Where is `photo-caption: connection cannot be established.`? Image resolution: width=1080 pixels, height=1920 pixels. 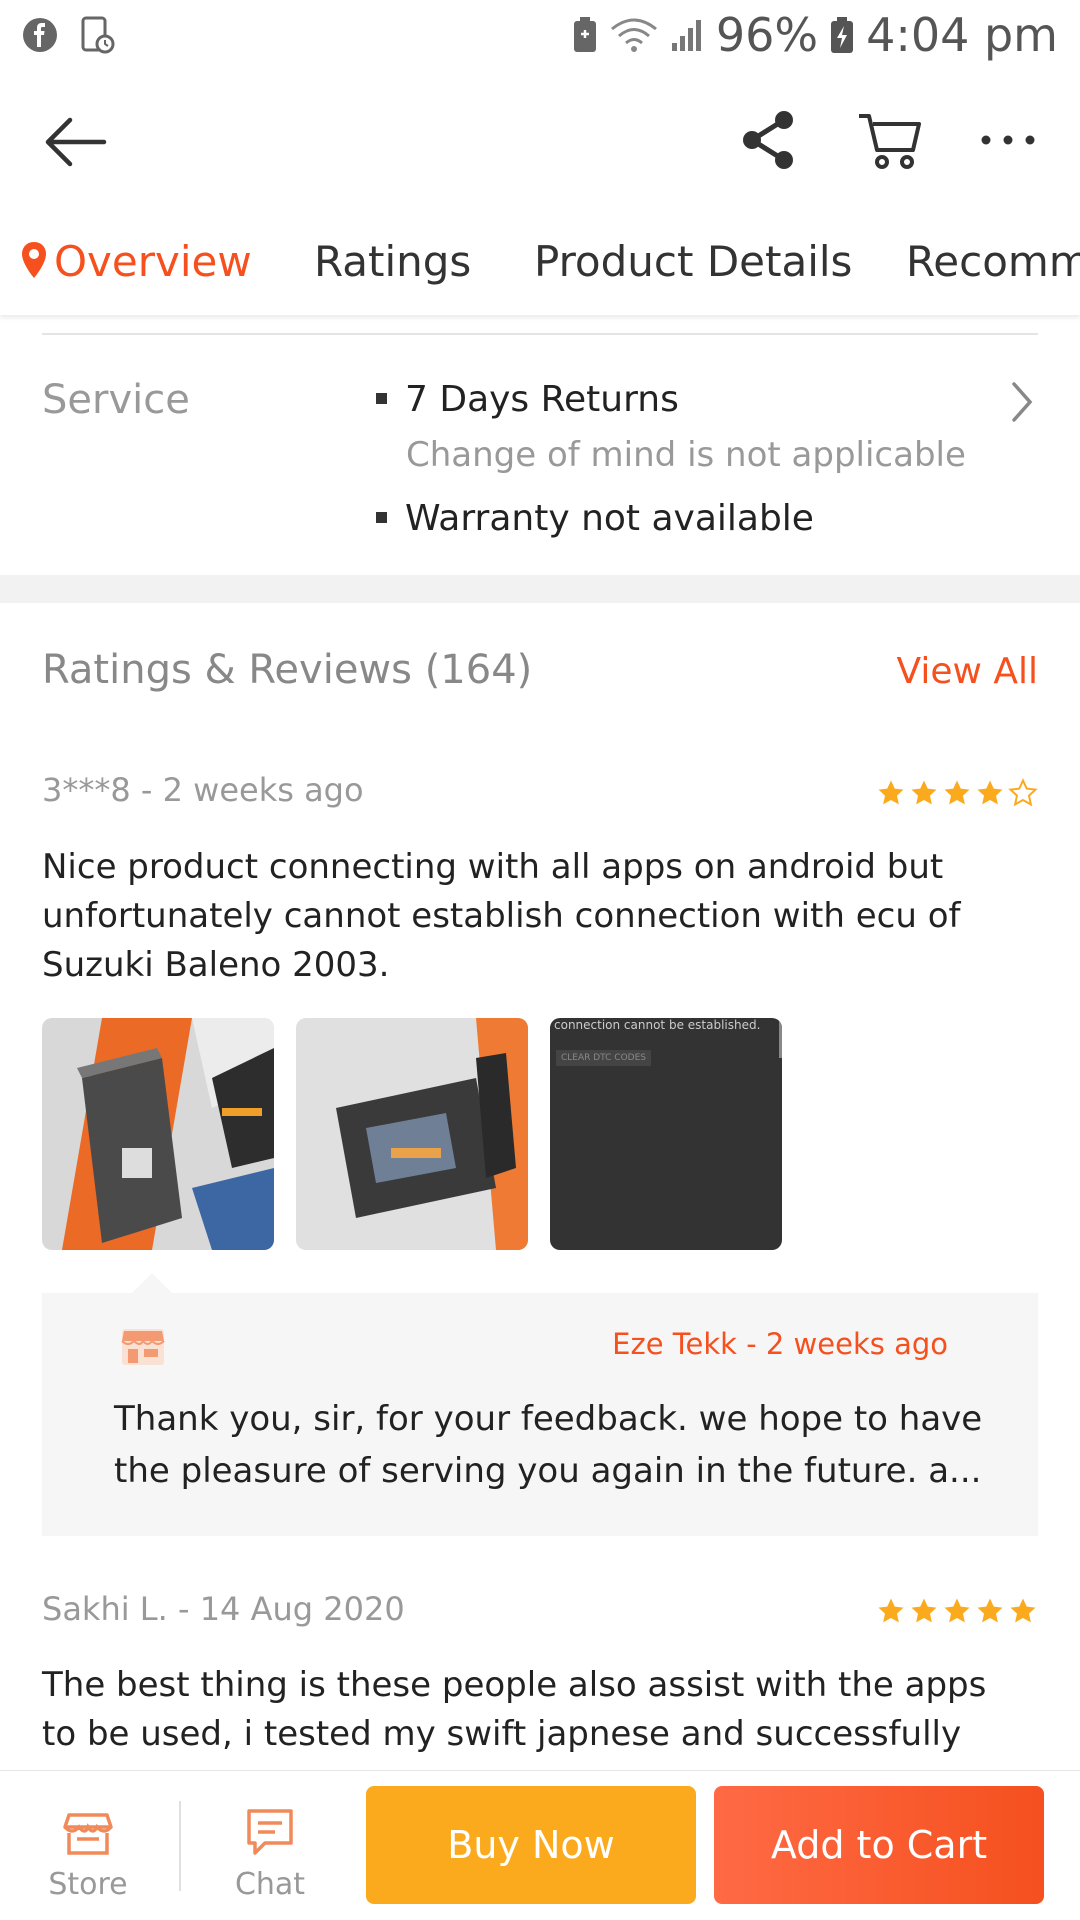
photo-caption: connection cannot be established. is located at coordinates (657, 1025).